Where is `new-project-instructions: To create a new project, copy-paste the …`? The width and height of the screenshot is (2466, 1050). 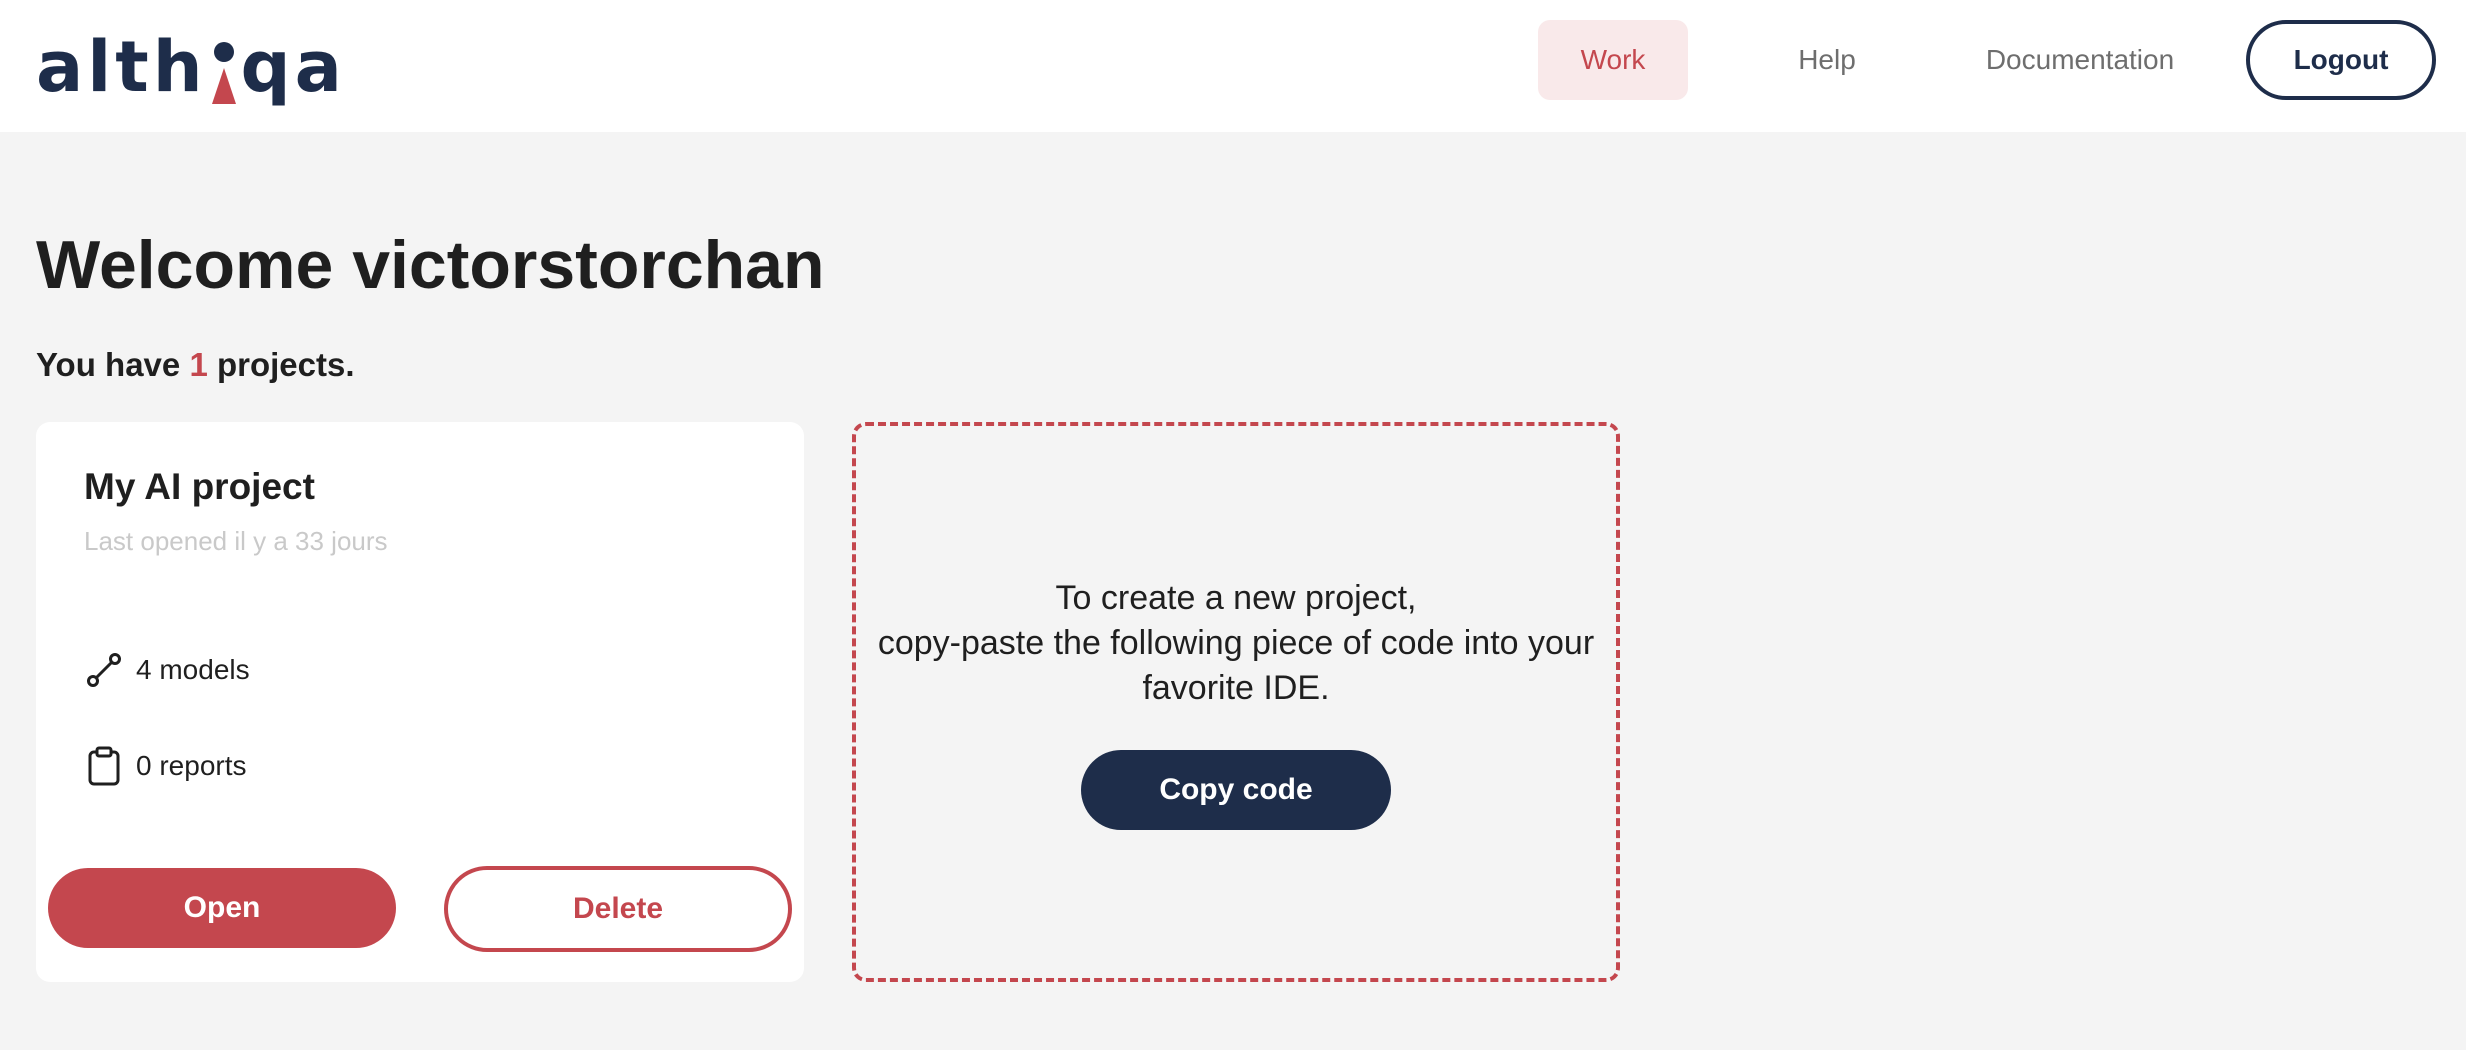
new-project-instructions: To create a new project, copy-paste the … is located at coordinates (1236, 643).